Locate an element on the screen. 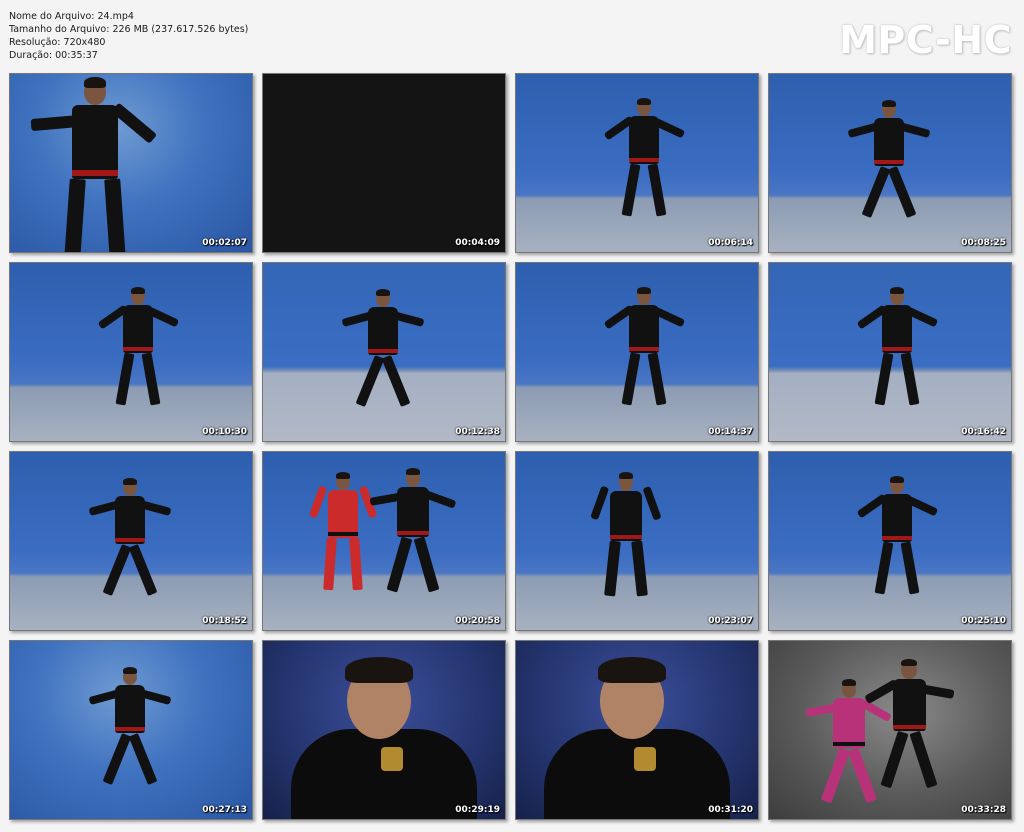  video-thumbnail: 00:27:13 is located at coordinates (131, 730).